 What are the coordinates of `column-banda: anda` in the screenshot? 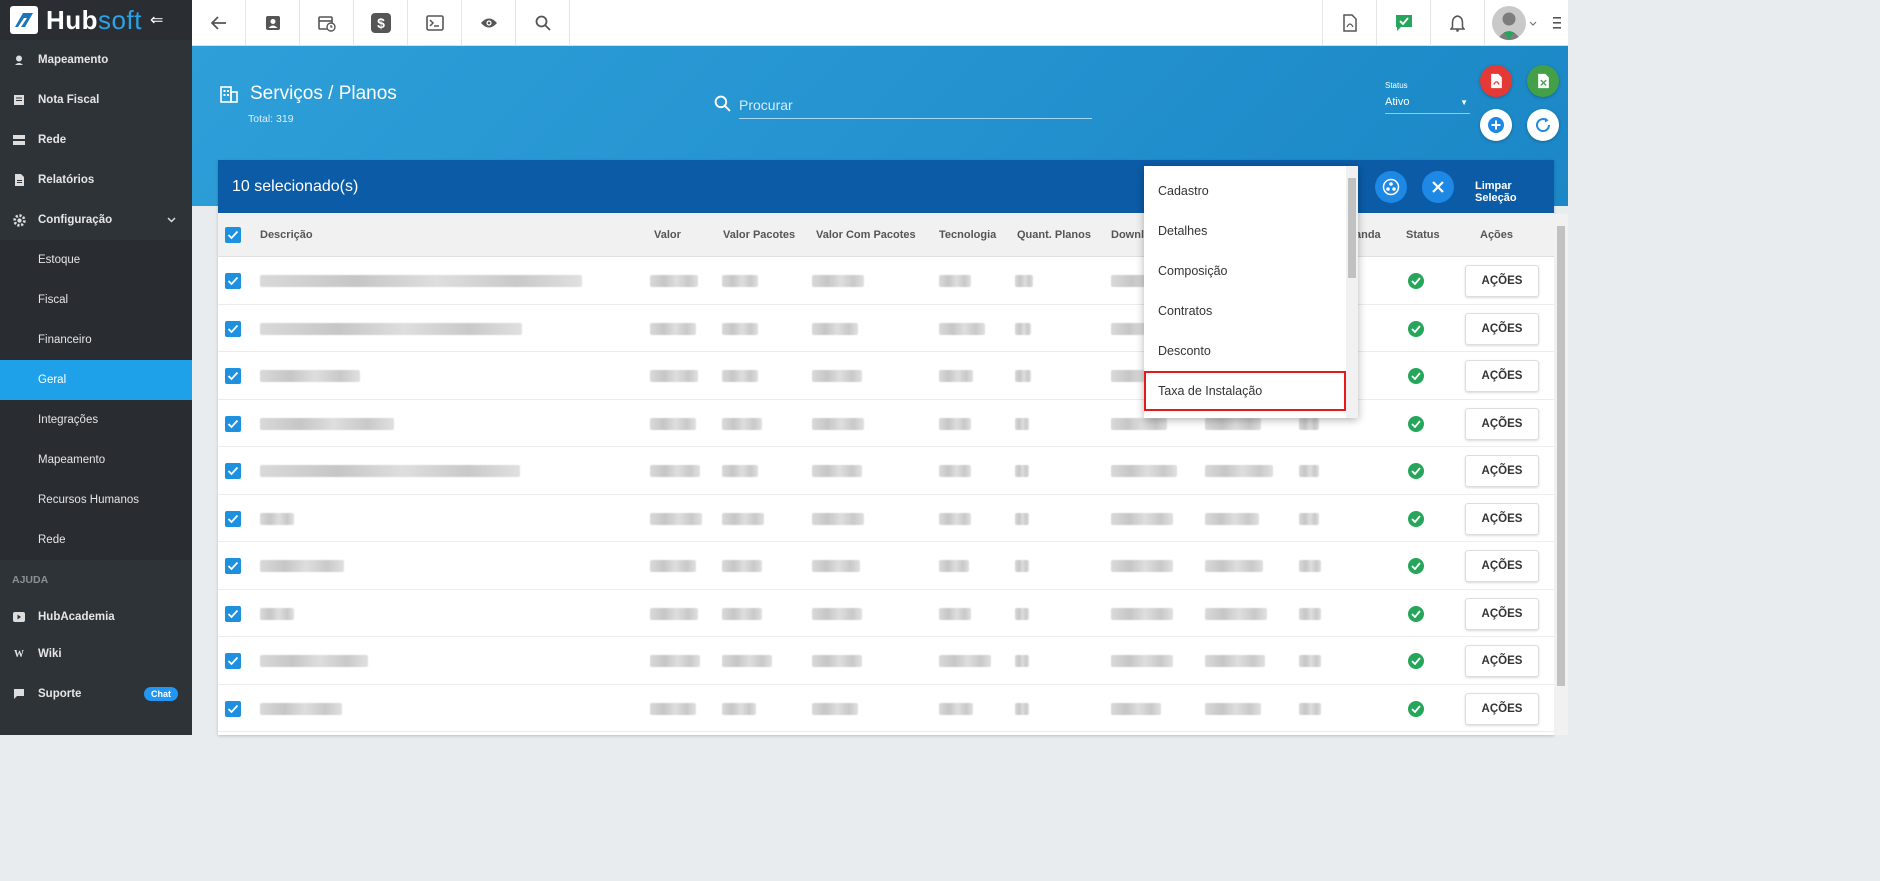 It's located at (1368, 235).